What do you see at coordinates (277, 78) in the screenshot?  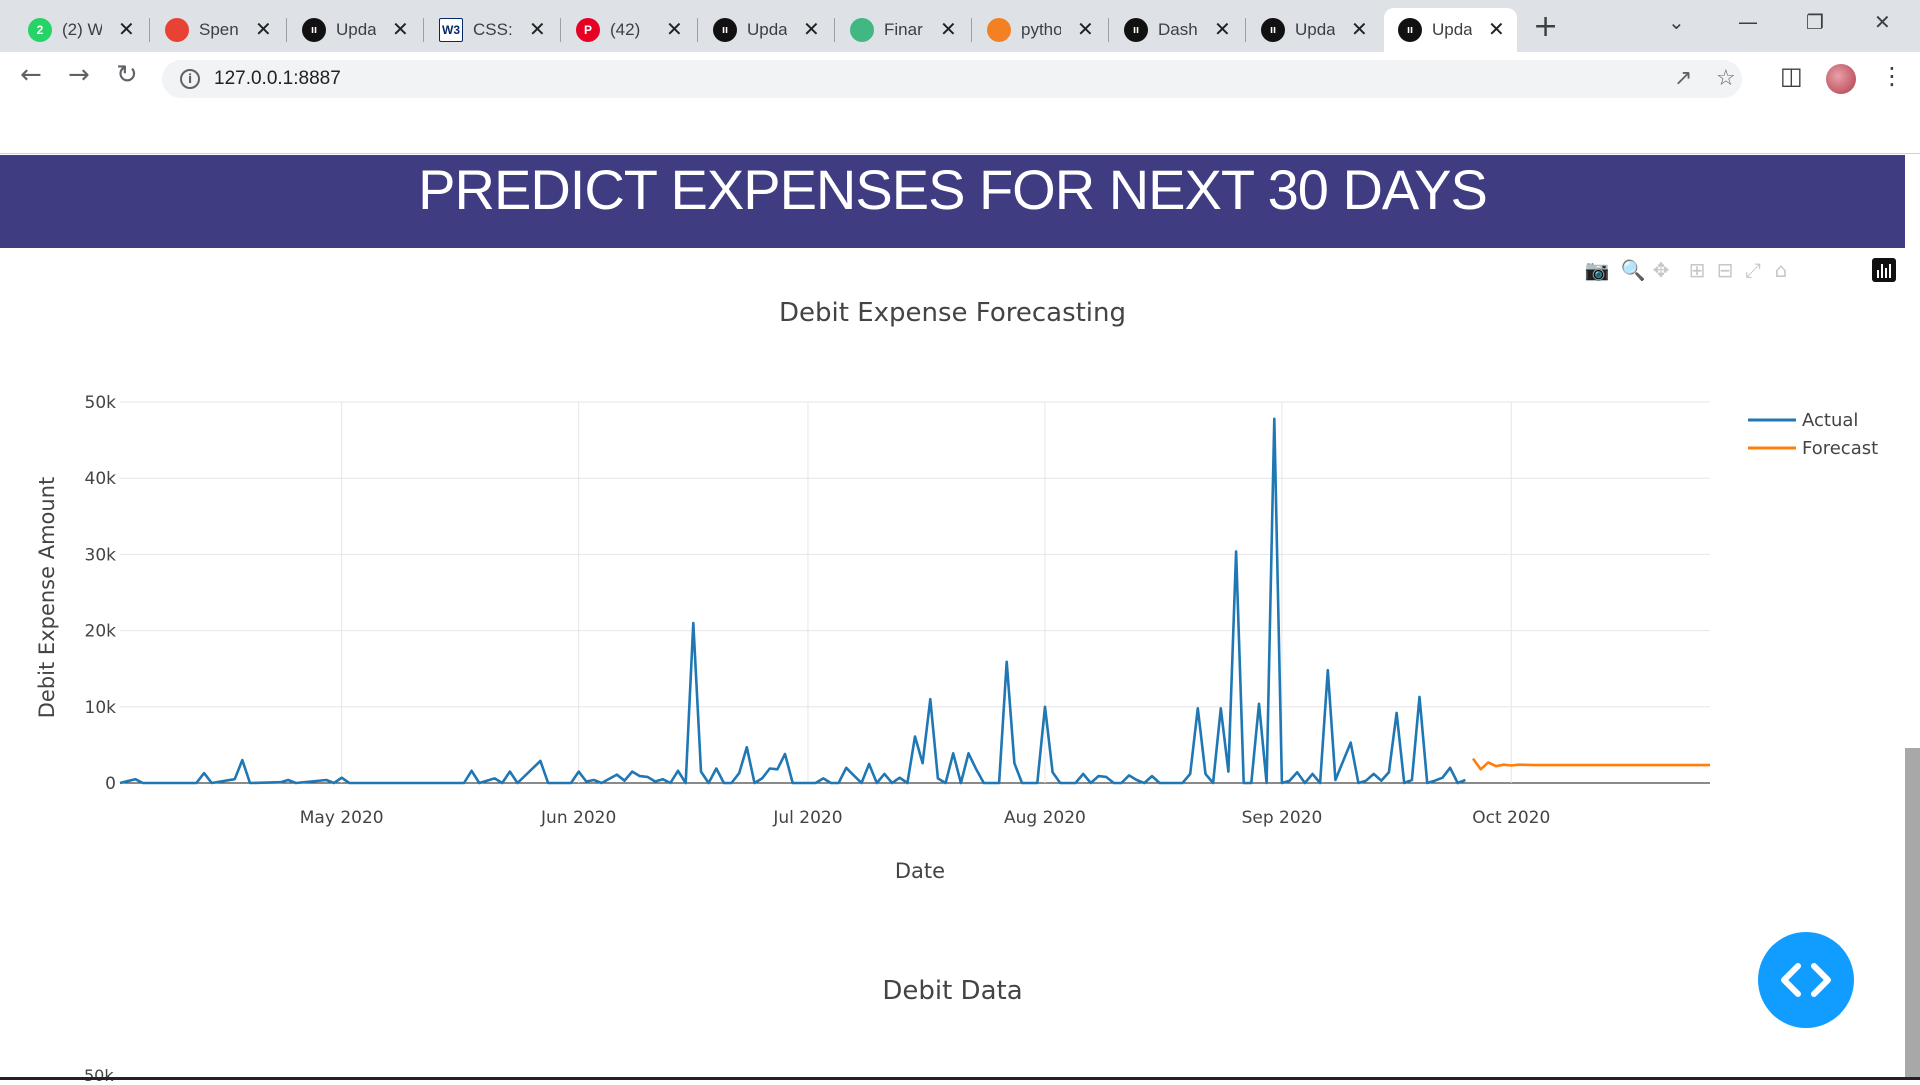 I see `url-text: 127.0.0.1:8887` at bounding box center [277, 78].